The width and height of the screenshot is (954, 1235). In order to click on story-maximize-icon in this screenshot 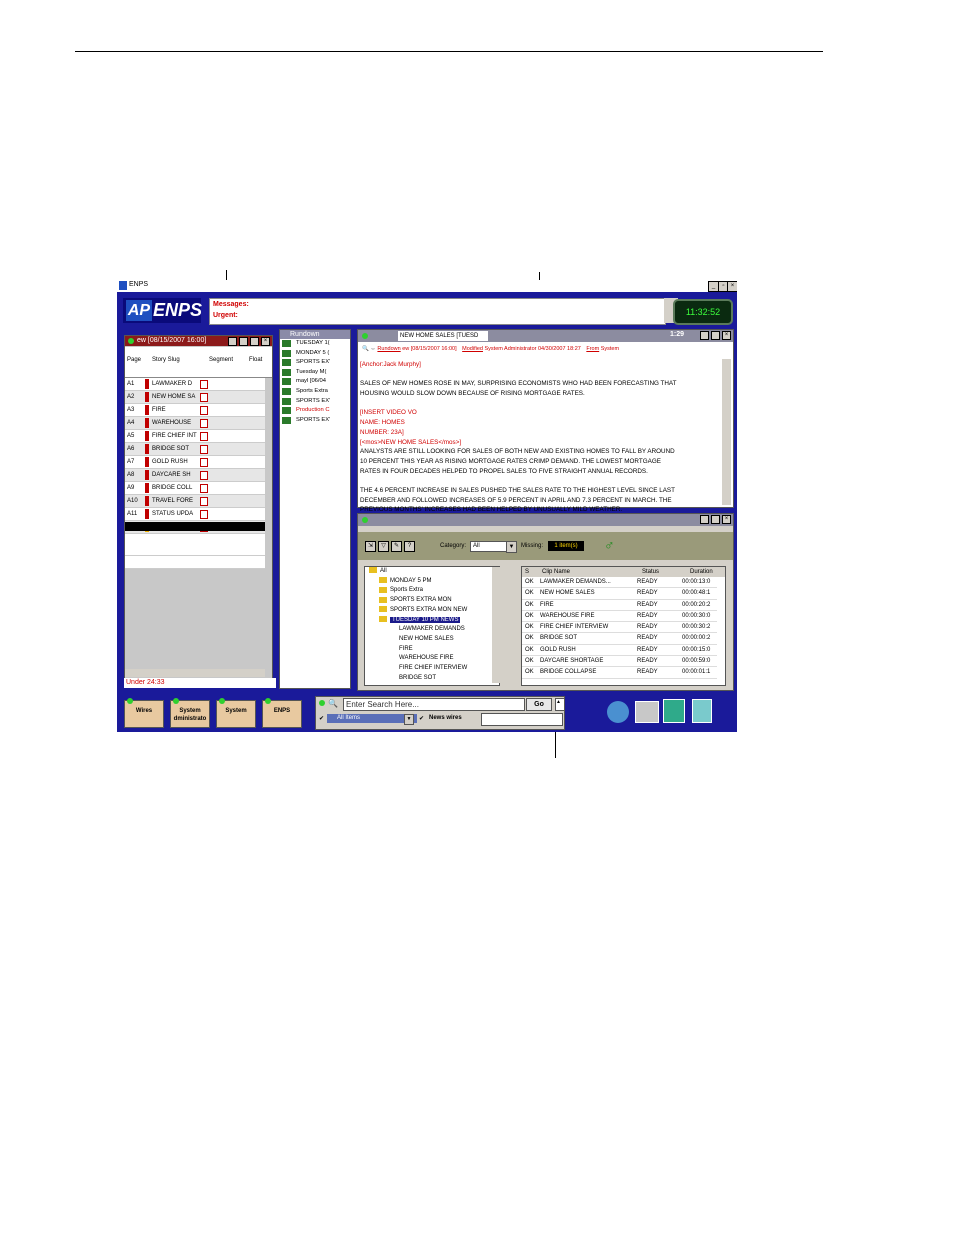, I will do `click(715, 335)`.